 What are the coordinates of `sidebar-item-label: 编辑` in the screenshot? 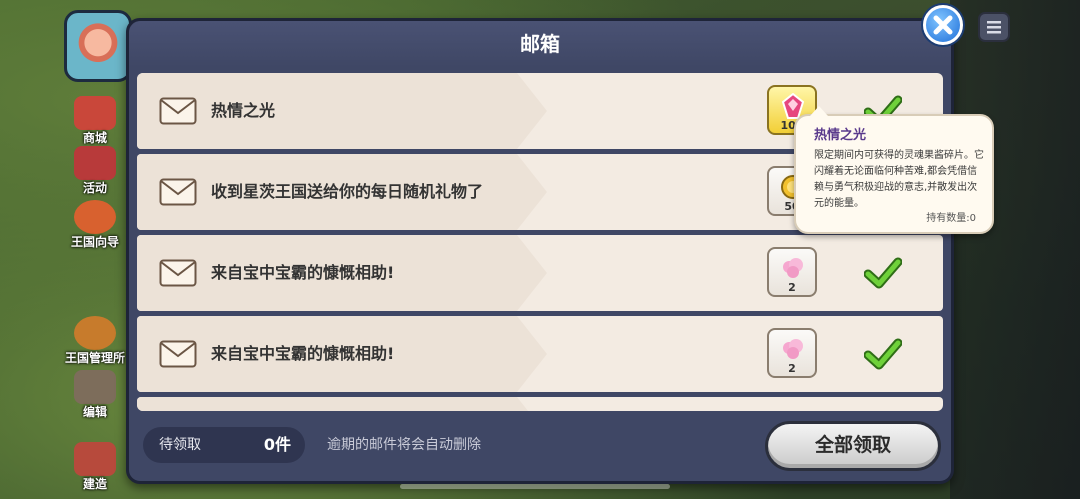 It's located at (94, 412).